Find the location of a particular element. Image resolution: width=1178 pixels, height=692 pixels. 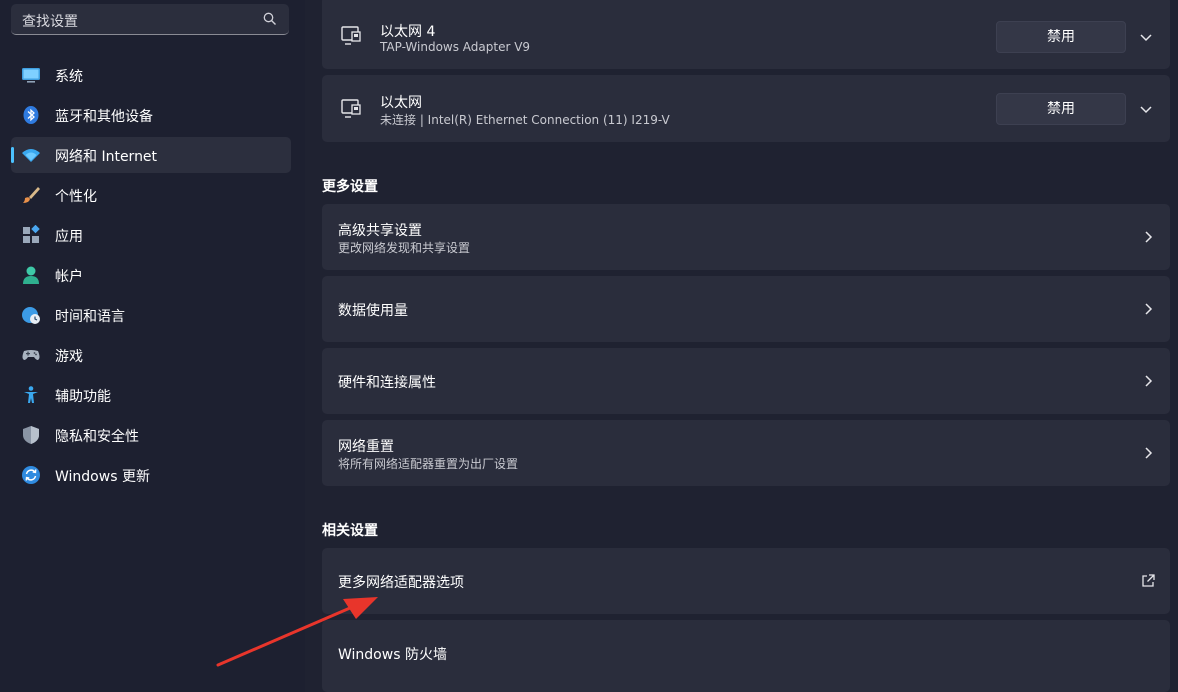

bluetooth-icon is located at coordinates (31, 115).